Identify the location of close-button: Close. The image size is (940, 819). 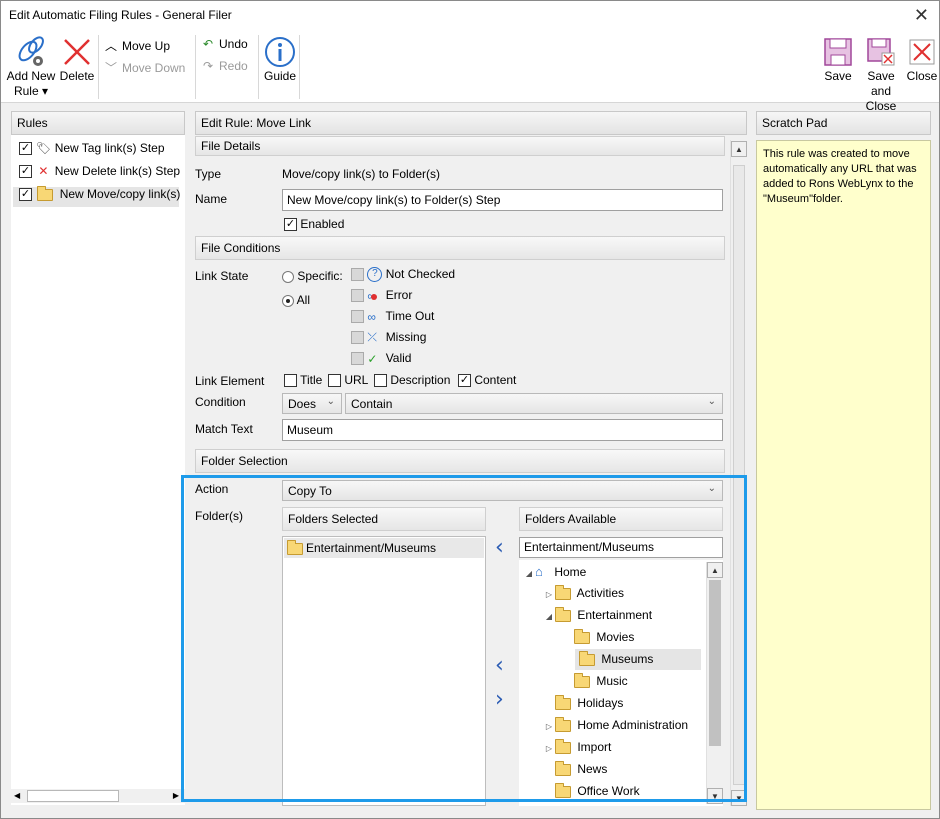
(922, 59).